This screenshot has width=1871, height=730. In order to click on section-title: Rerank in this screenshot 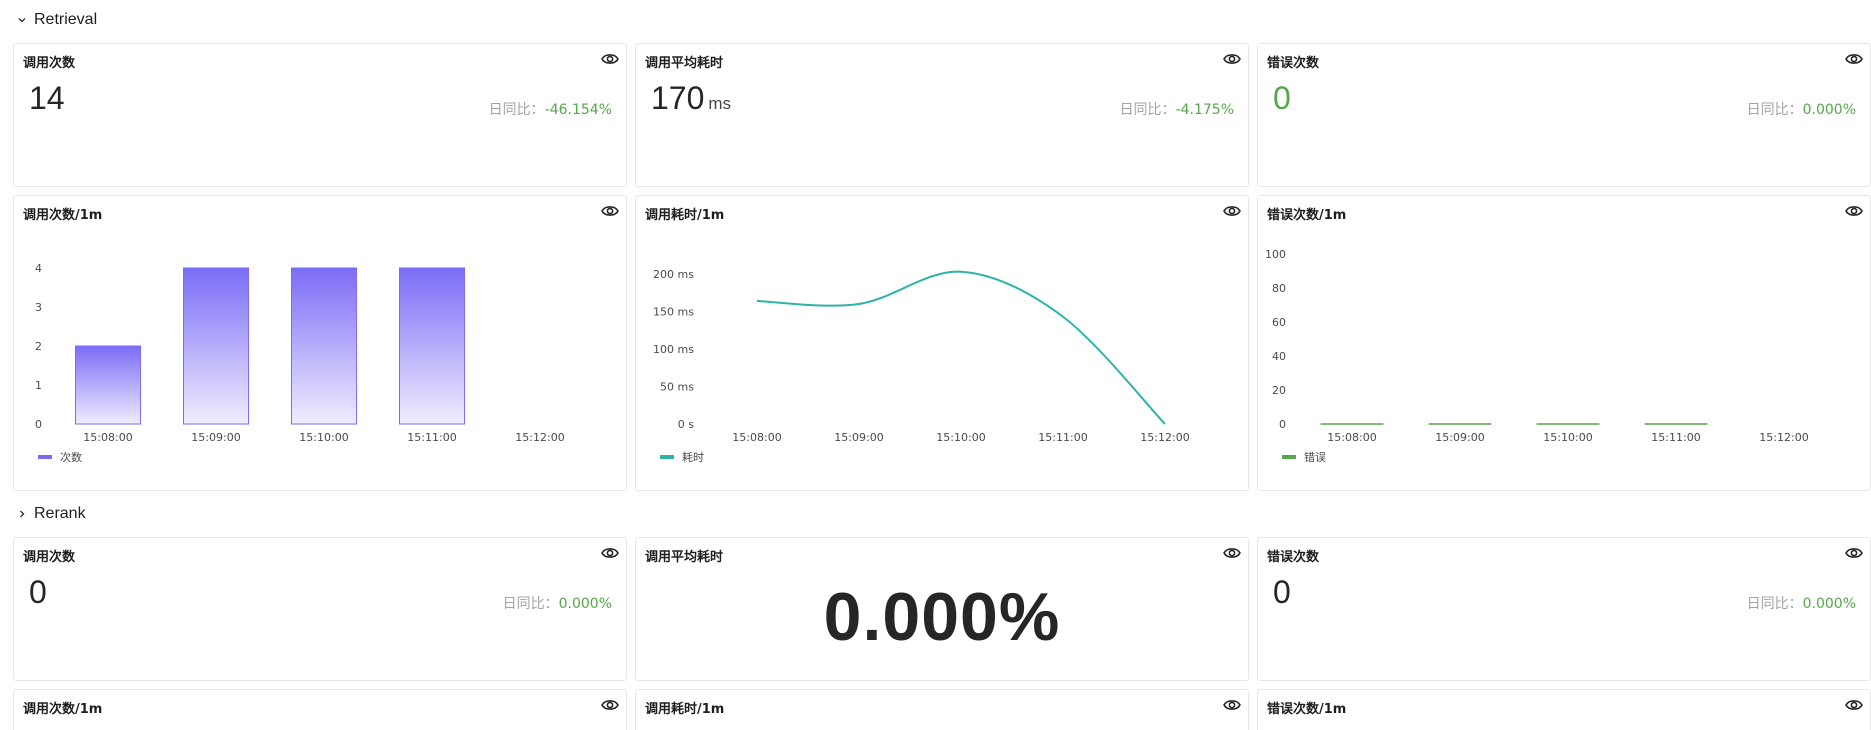, I will do `click(60, 513)`.